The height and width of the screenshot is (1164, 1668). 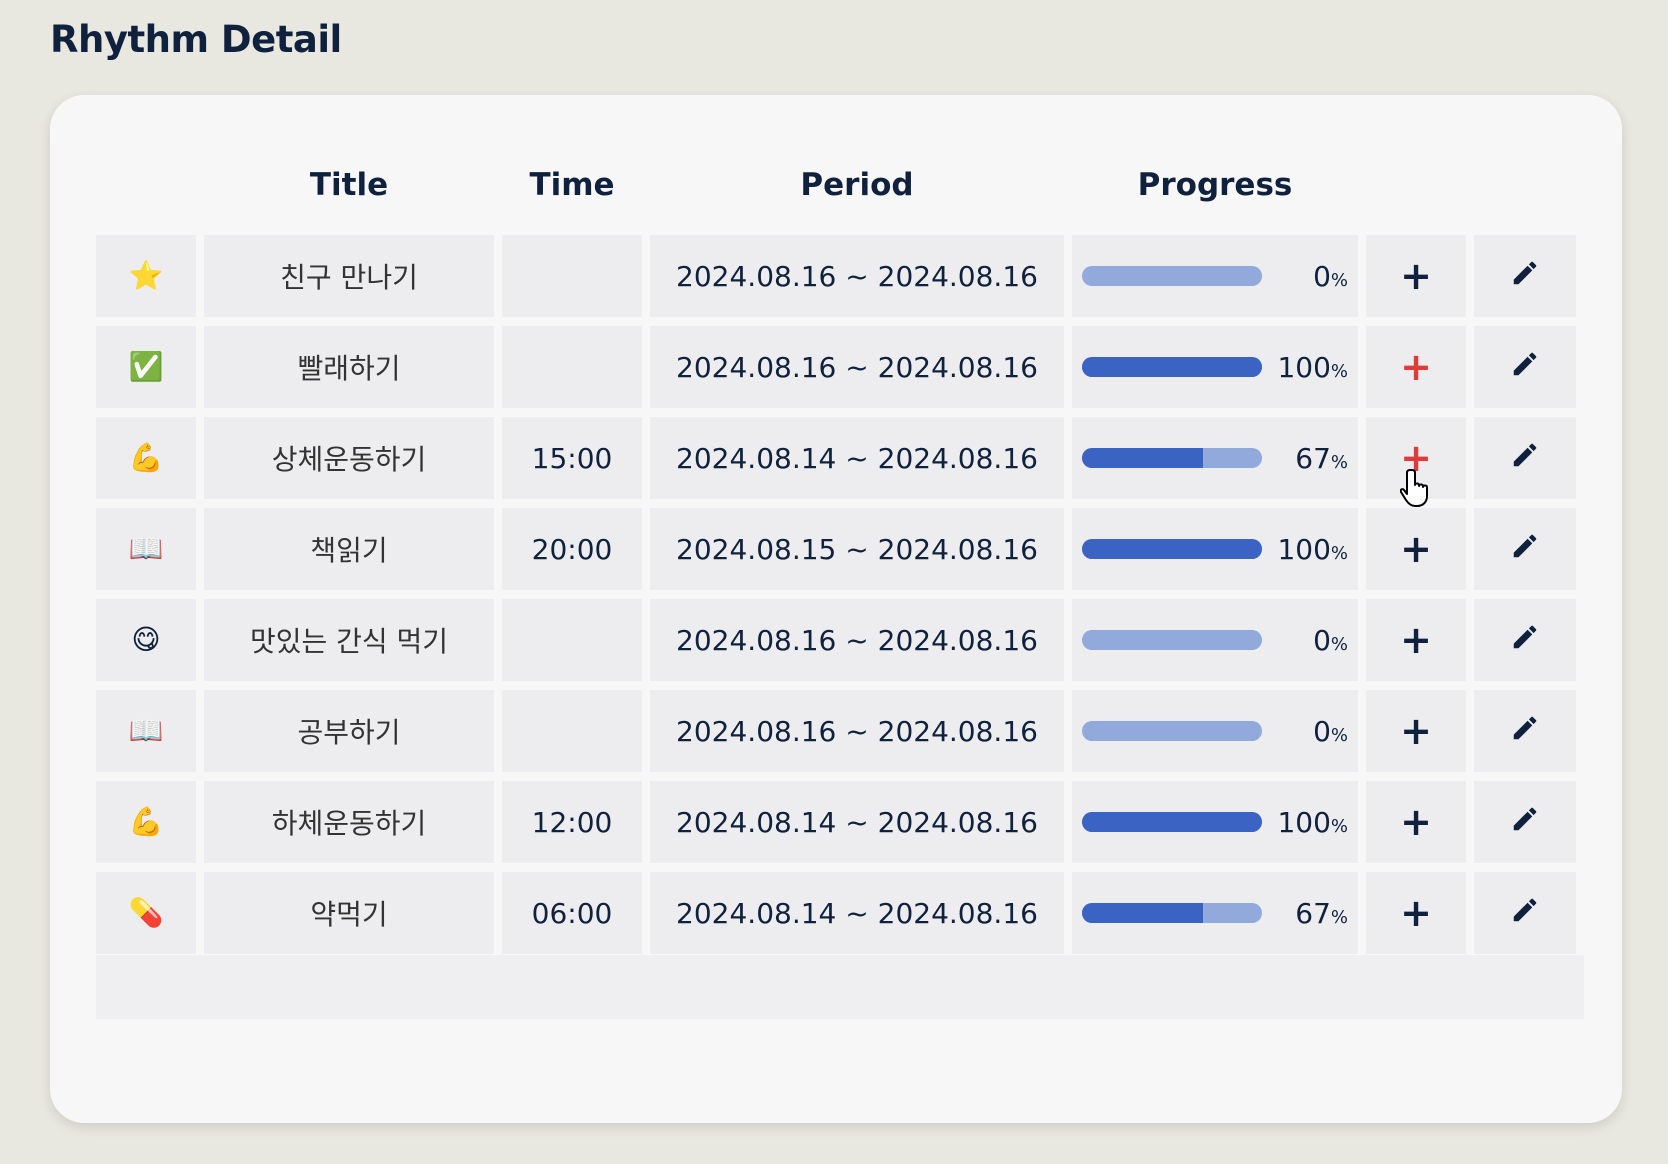 I want to click on row-icon-cell: 😋, so click(x=146, y=640).